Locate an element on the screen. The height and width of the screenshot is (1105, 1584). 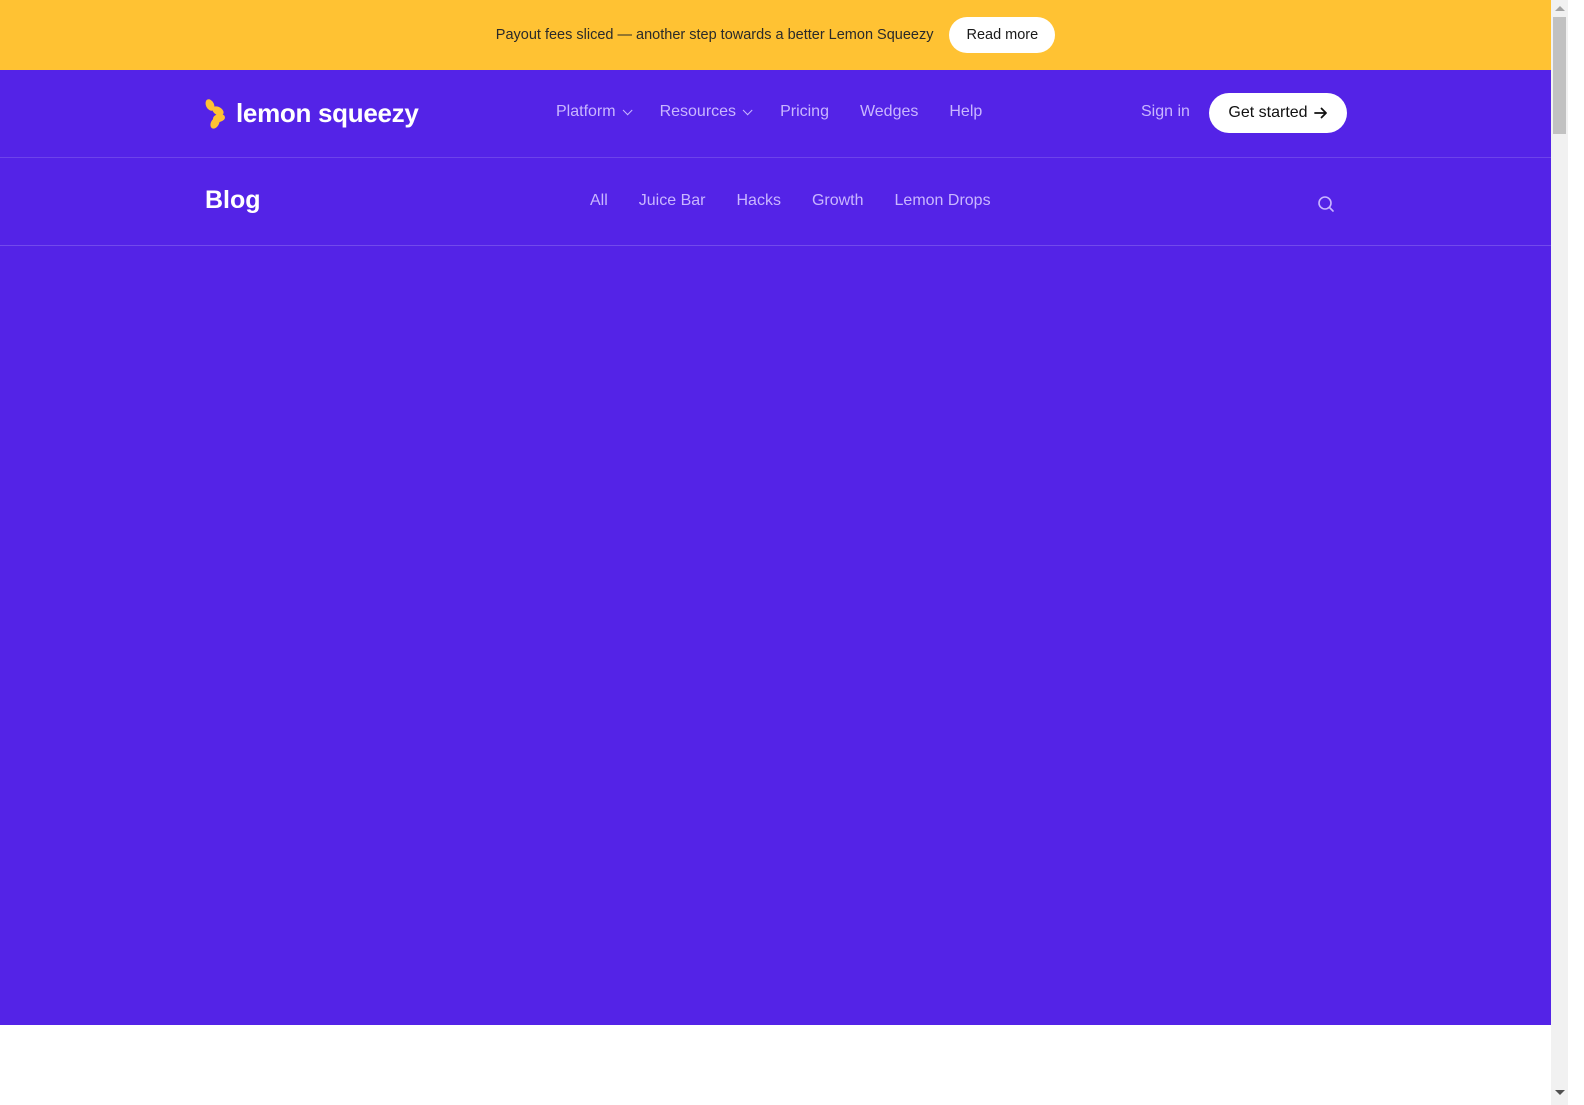
scroll-up-arrow-icon is located at coordinates (1560, 8).